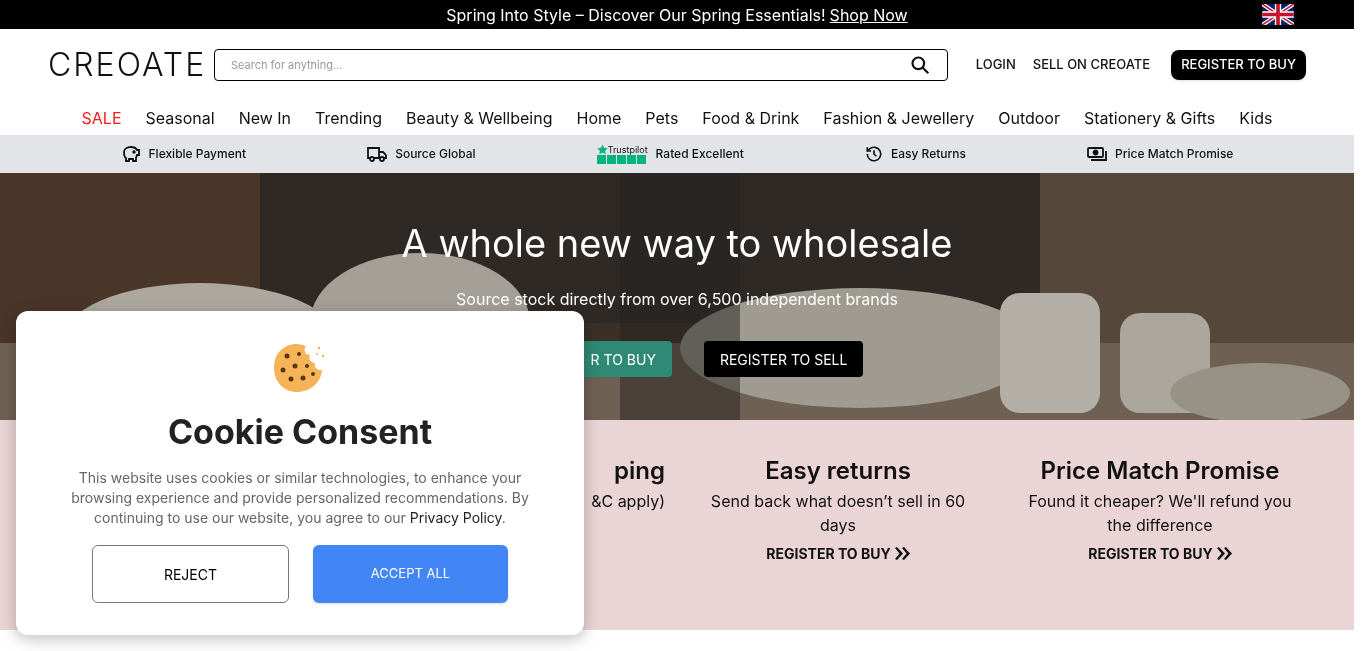  Describe the element at coordinates (751, 117) in the screenshot. I see `nav-link: Food & Drink` at that location.